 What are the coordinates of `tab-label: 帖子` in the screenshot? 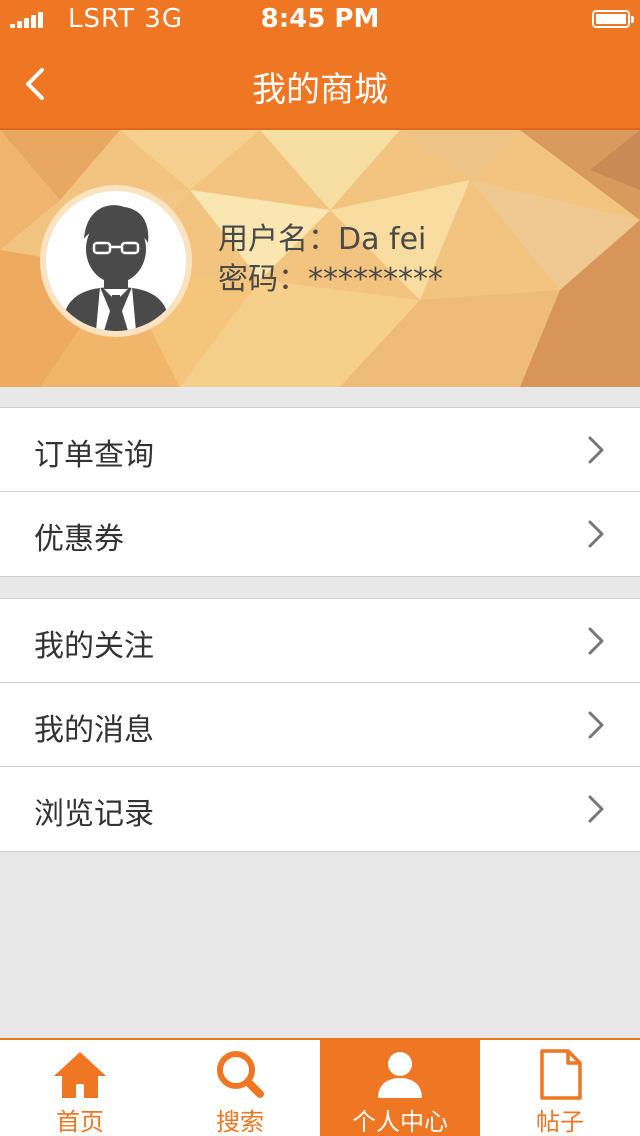 It's located at (560, 1122).